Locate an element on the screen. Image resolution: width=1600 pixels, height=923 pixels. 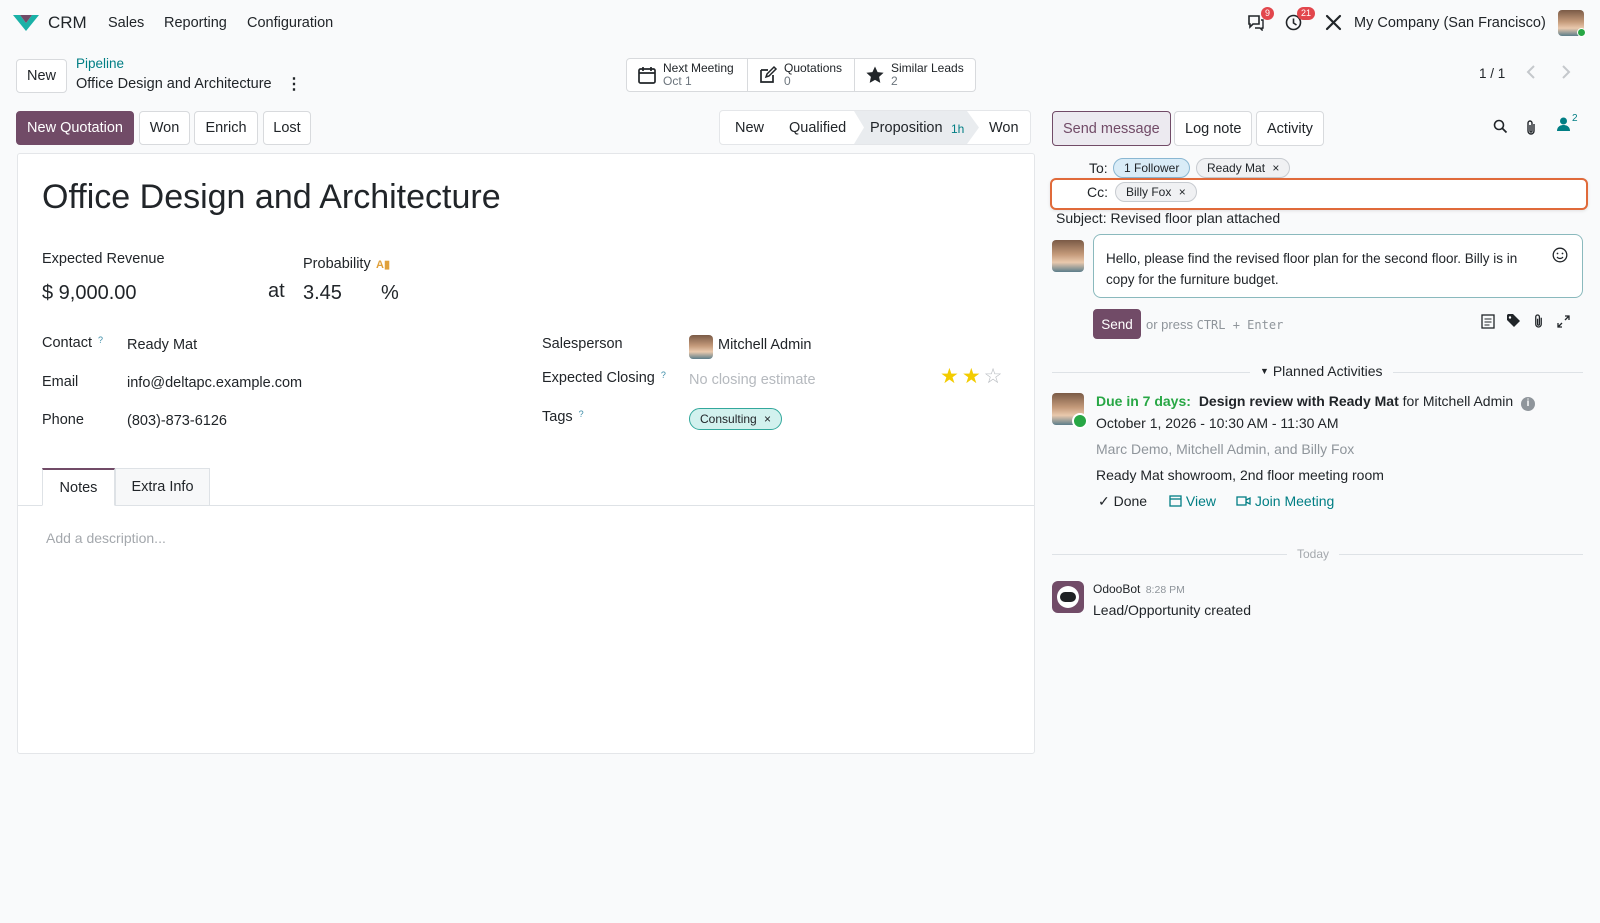
send-message-tab: Send message is located at coordinates (1111, 128).